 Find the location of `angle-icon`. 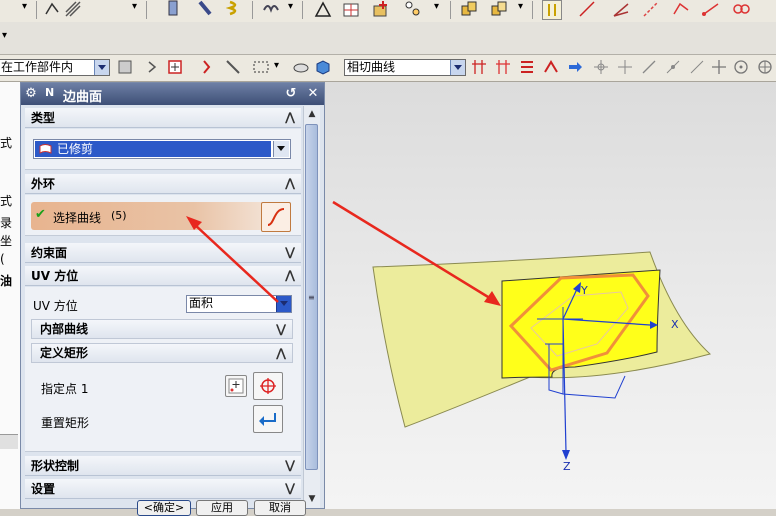

angle-icon is located at coordinates (621, 9).